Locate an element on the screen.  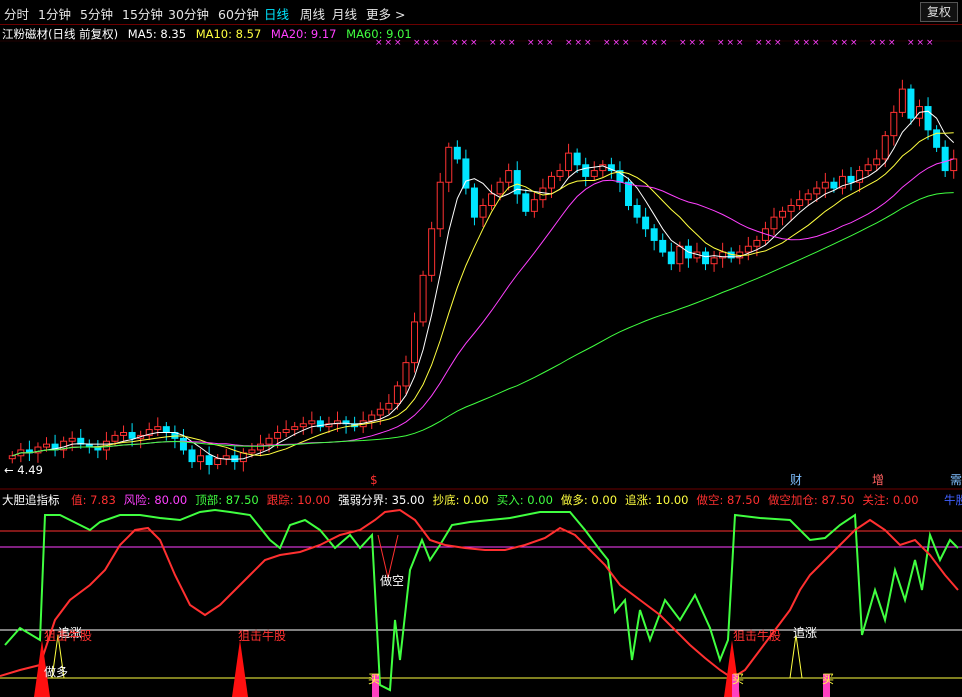
indicator-item-10: 做空加仓: 87.50 is located at coordinates (811, 500).